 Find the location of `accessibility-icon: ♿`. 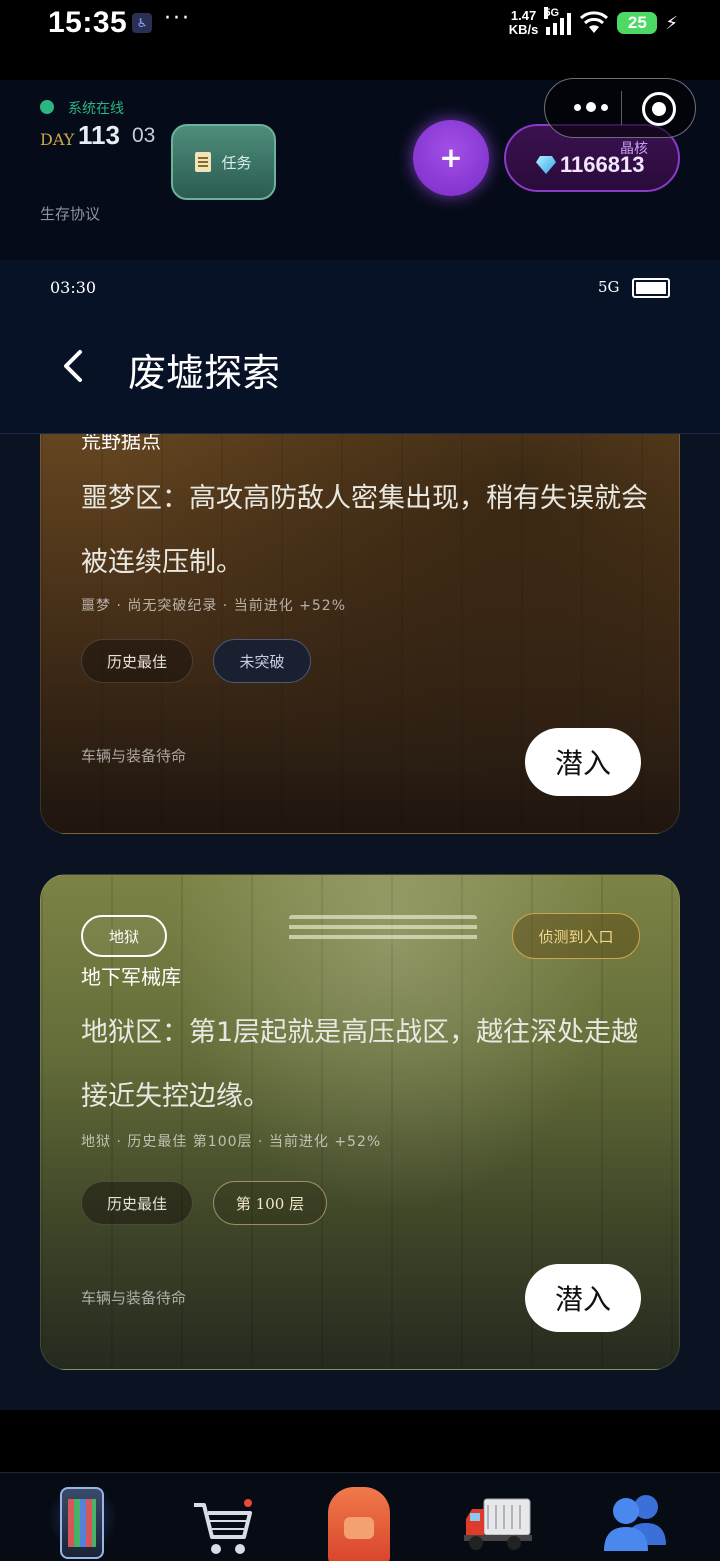

accessibility-icon: ♿ is located at coordinates (142, 23).